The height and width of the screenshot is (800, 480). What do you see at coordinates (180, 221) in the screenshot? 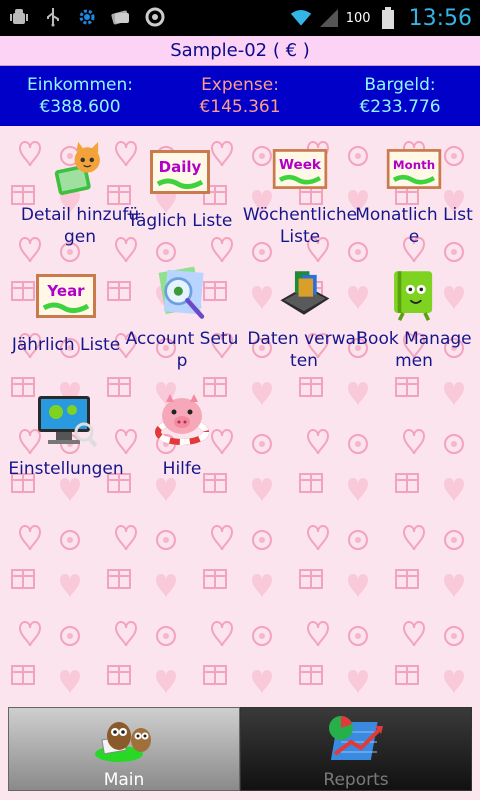
I see `daily-list-label: Täglich Liste` at bounding box center [180, 221].